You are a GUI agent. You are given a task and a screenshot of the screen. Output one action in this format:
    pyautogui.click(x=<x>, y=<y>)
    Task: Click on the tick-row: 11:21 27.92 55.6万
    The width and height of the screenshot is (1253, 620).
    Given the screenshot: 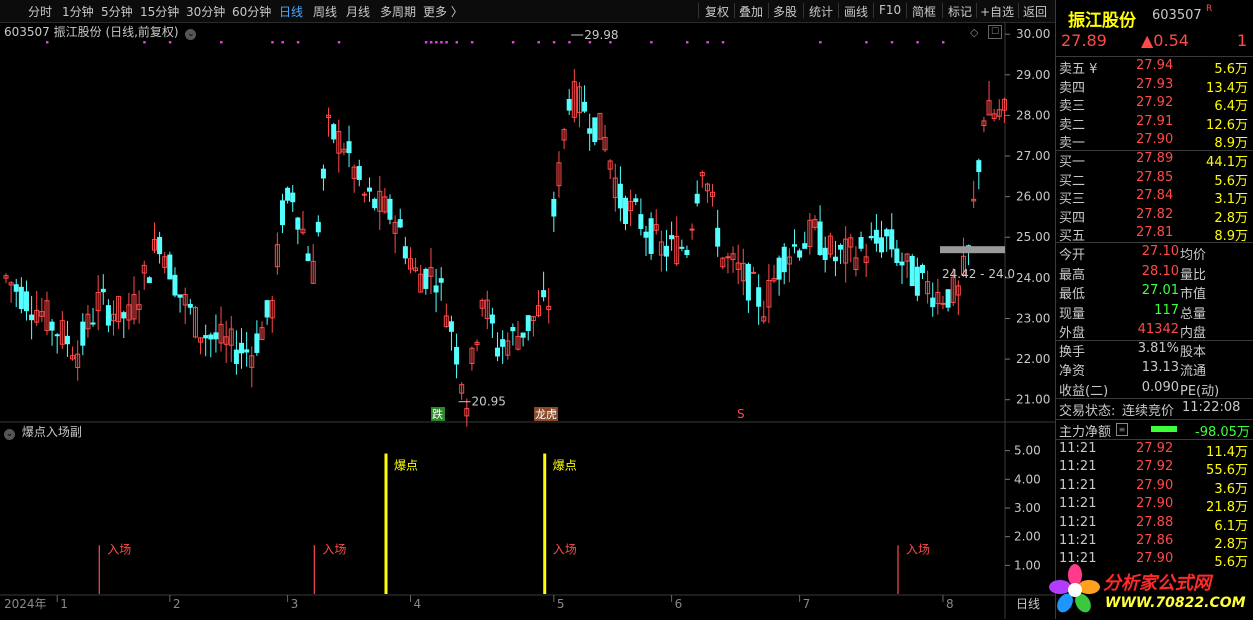 What is the action you would take?
    pyautogui.click(x=1154, y=468)
    